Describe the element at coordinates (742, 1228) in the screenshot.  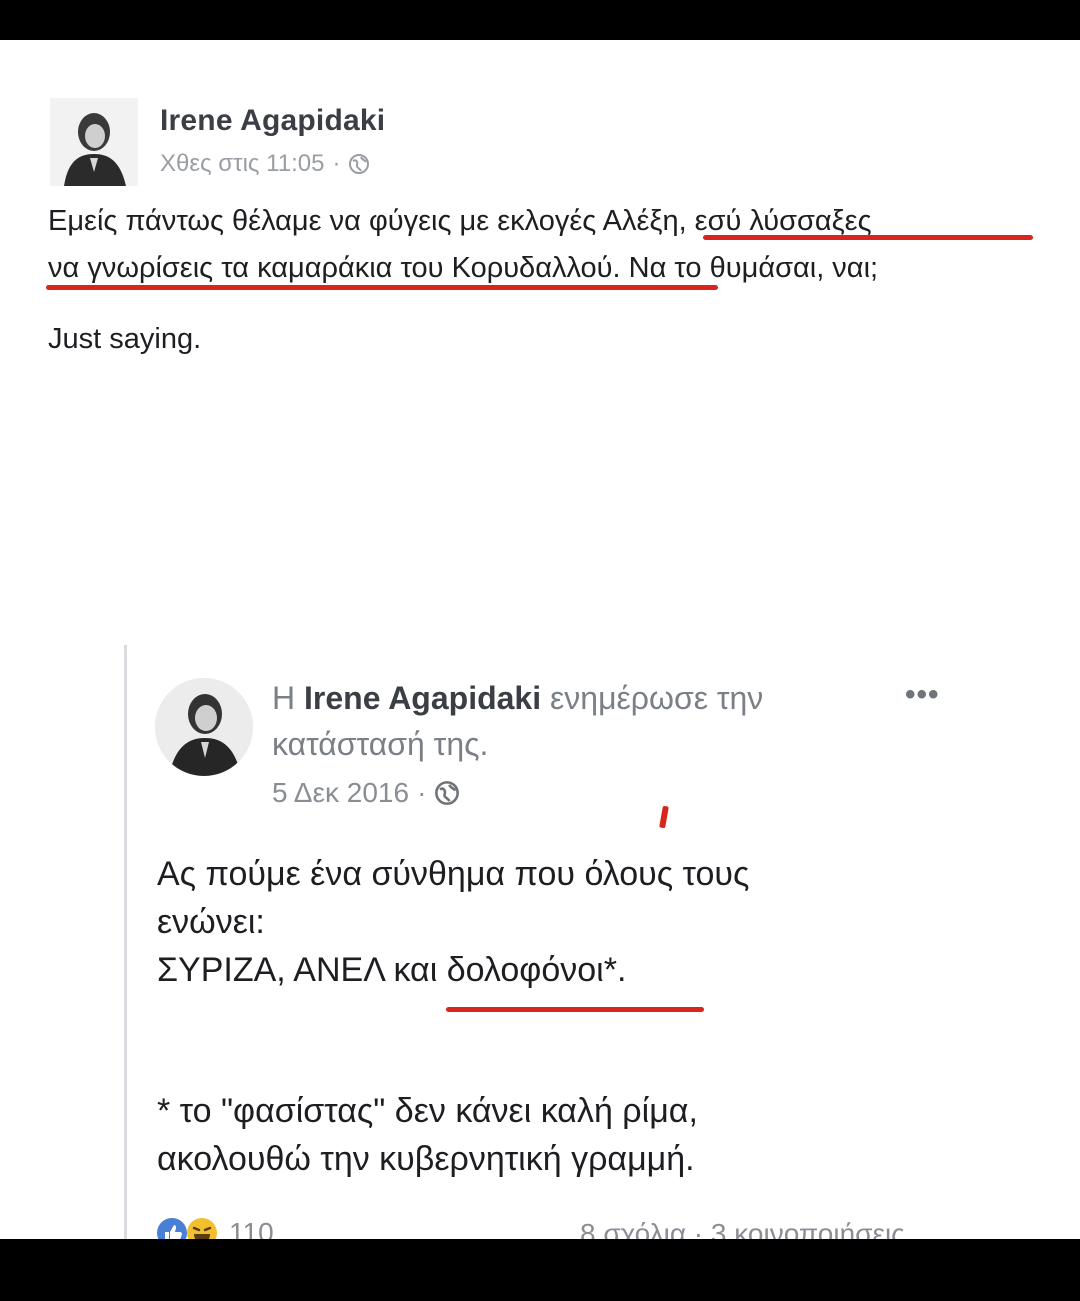
I see `comments-shares-stats: 8 σχόλια · 3 κοινοποιήσεις` at that location.